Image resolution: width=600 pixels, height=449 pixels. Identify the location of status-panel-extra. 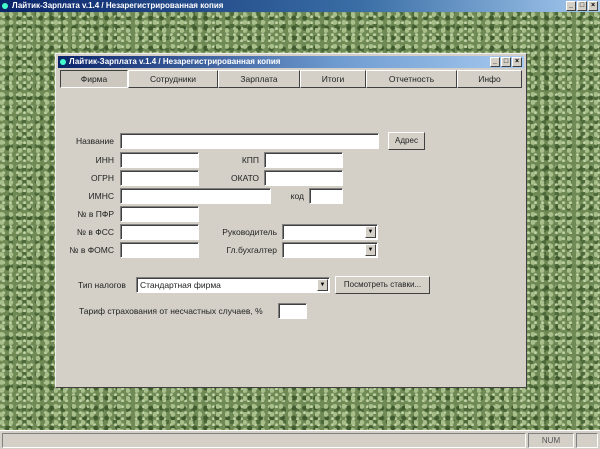
(587, 440).